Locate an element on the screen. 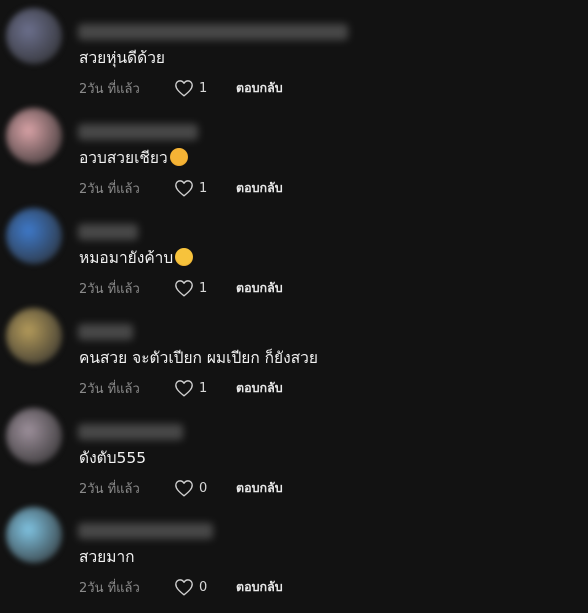 Image resolution: width=588 pixels, height=613 pixels. comment-text: หมอมายังค้าบ is located at coordinates (136, 258).